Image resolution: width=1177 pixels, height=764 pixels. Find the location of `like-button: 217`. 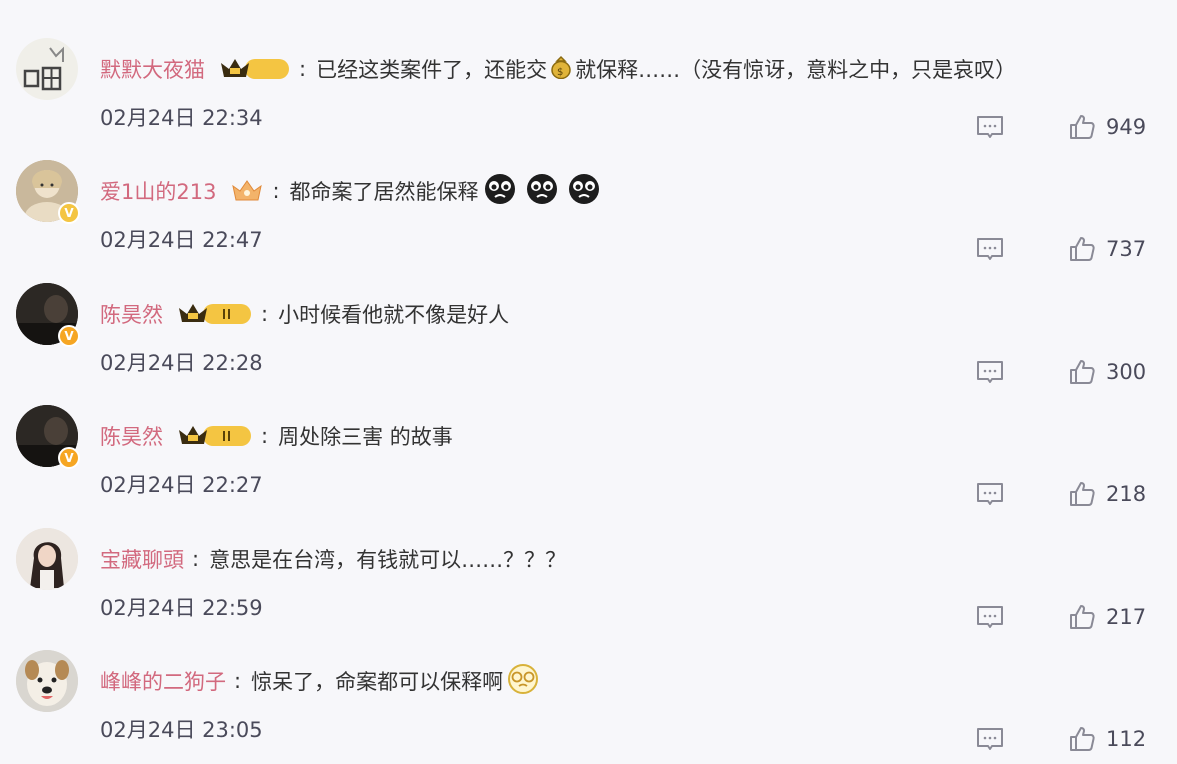

like-button: 217 is located at coordinates (1107, 617).